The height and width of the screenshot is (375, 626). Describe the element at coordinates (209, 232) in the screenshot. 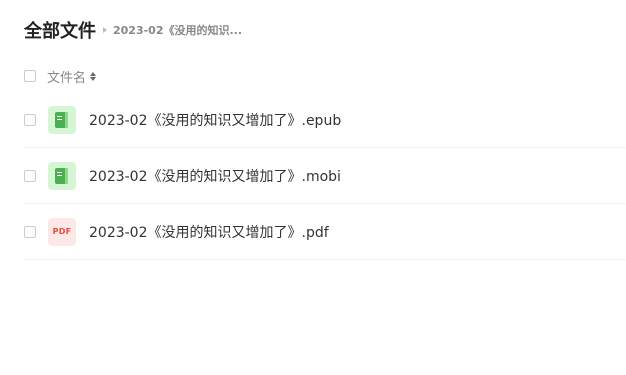

I see `file-name: 2023-02《没用的知识又增加了》.pdf` at that location.